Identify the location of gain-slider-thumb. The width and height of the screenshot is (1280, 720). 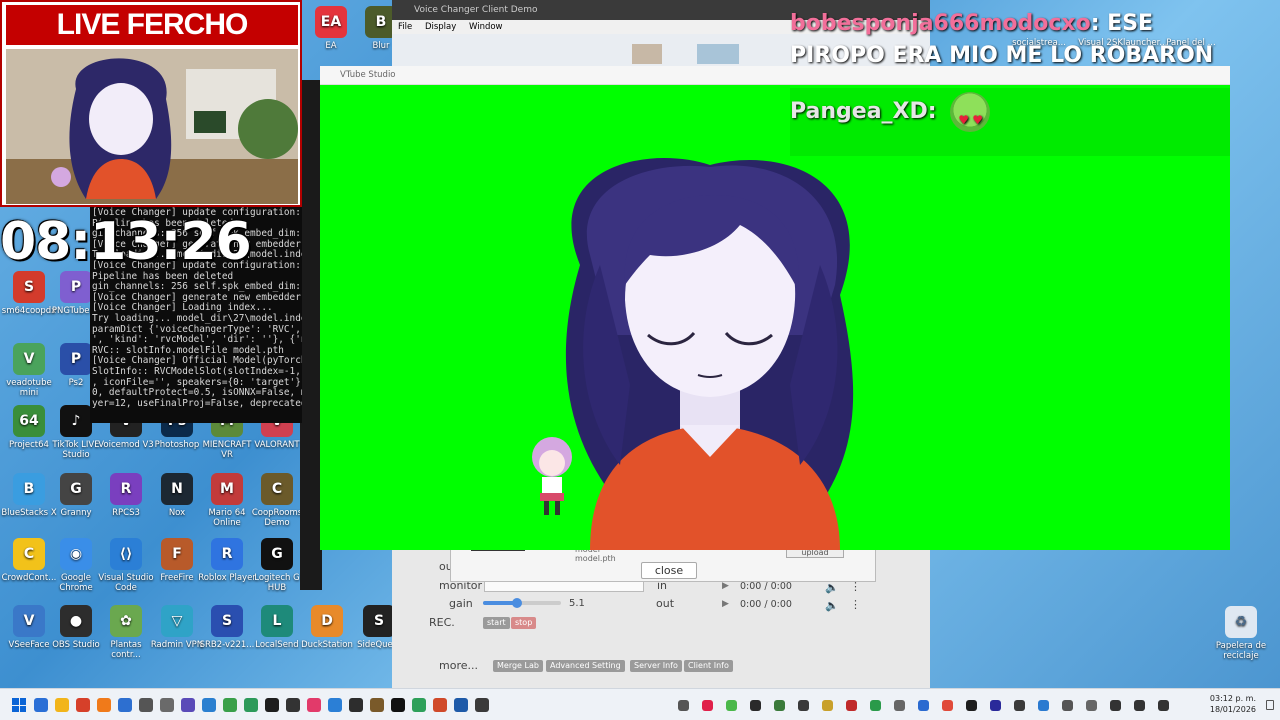
(516, 603).